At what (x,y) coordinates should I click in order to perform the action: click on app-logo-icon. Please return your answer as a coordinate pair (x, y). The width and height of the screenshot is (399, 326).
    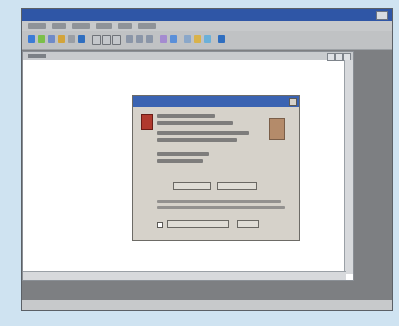
    Looking at the image, I should click on (147, 122).